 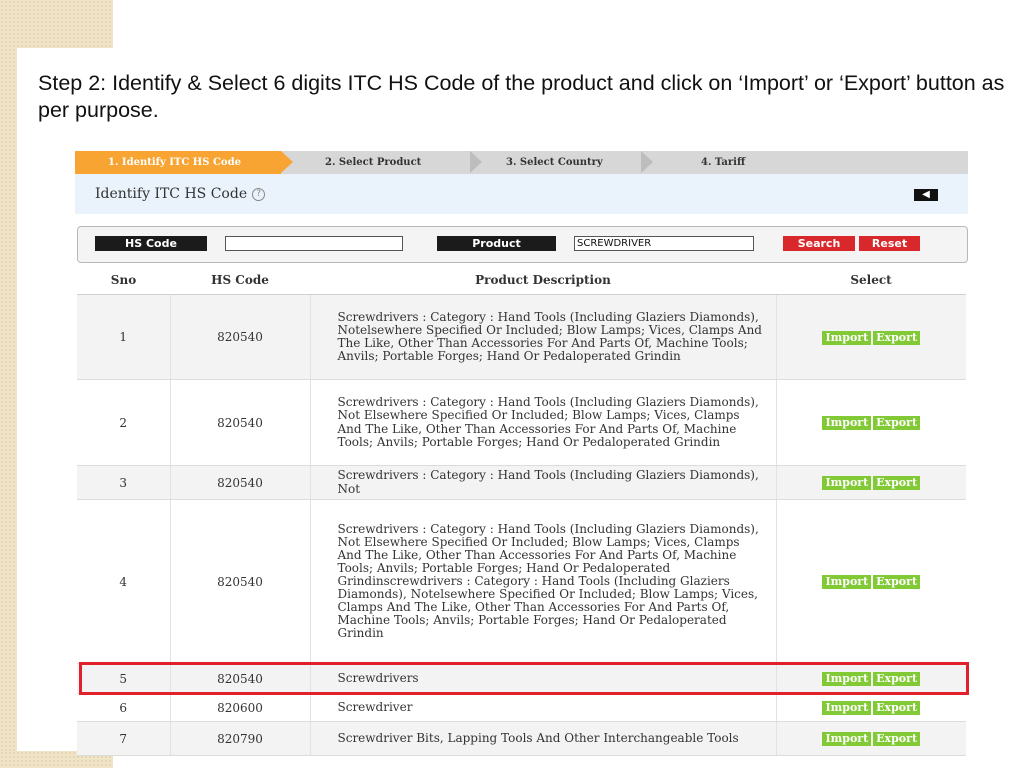 What do you see at coordinates (174, 162) in the screenshot?
I see `wizard-step-label: 1. Identify ITC HS Code` at bounding box center [174, 162].